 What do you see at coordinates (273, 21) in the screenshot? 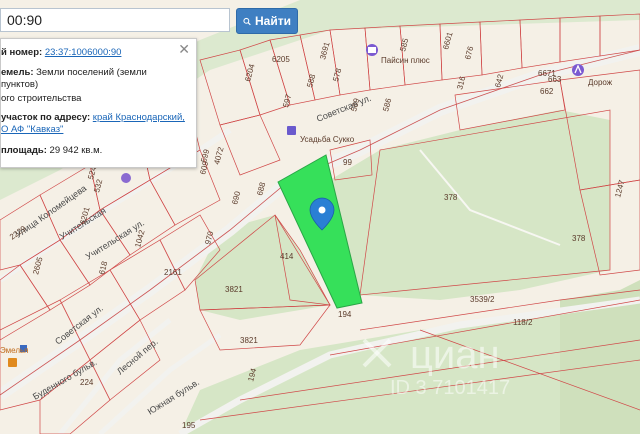
I see `search-button-label: Найти` at bounding box center [273, 21].